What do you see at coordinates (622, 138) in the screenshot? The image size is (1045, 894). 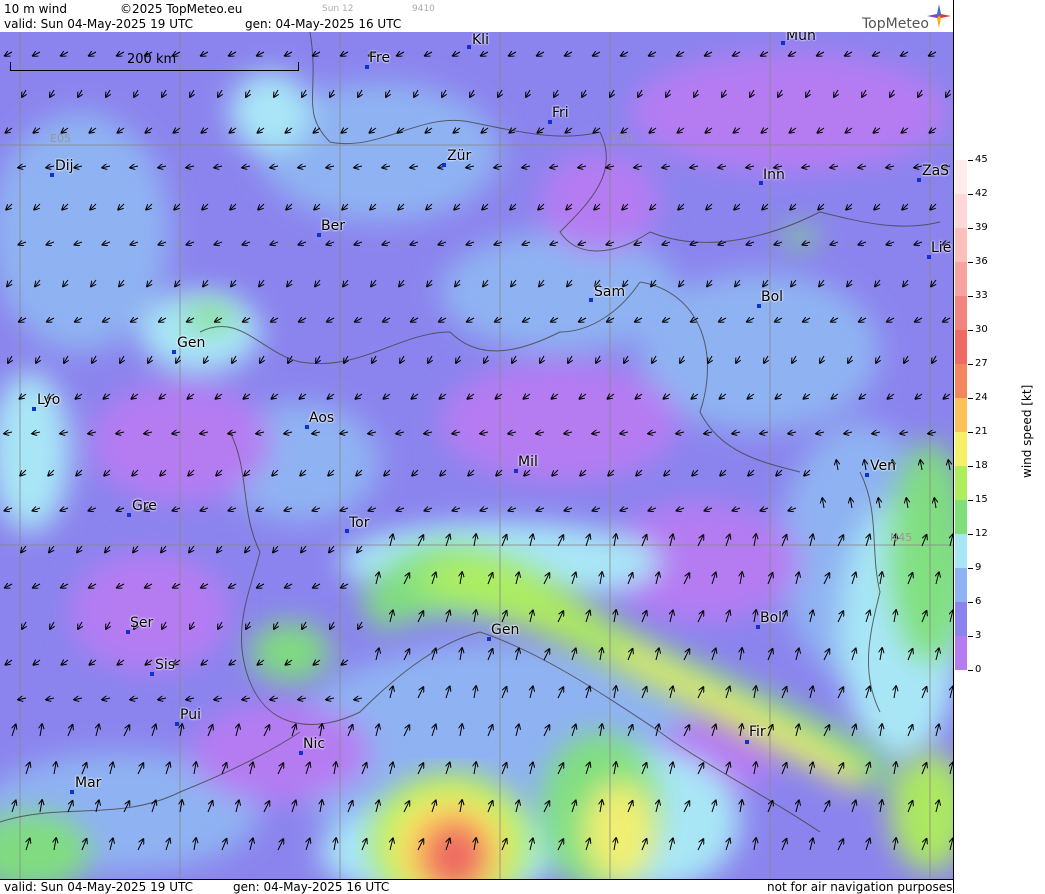 I see `grid-label-e10: E10` at bounding box center [622, 138].